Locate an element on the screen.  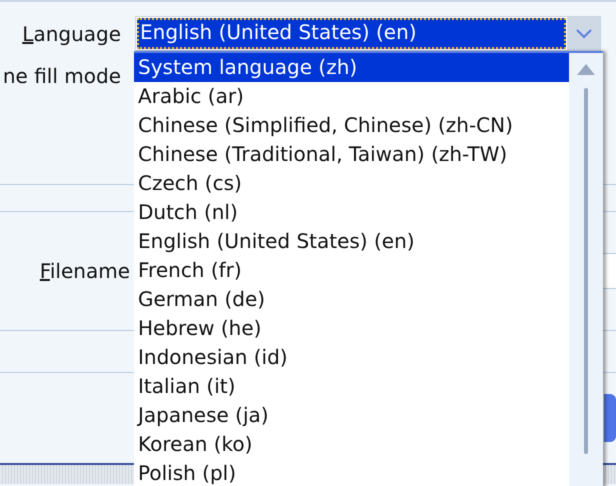
scrollbar is located at coordinates (586, 269).